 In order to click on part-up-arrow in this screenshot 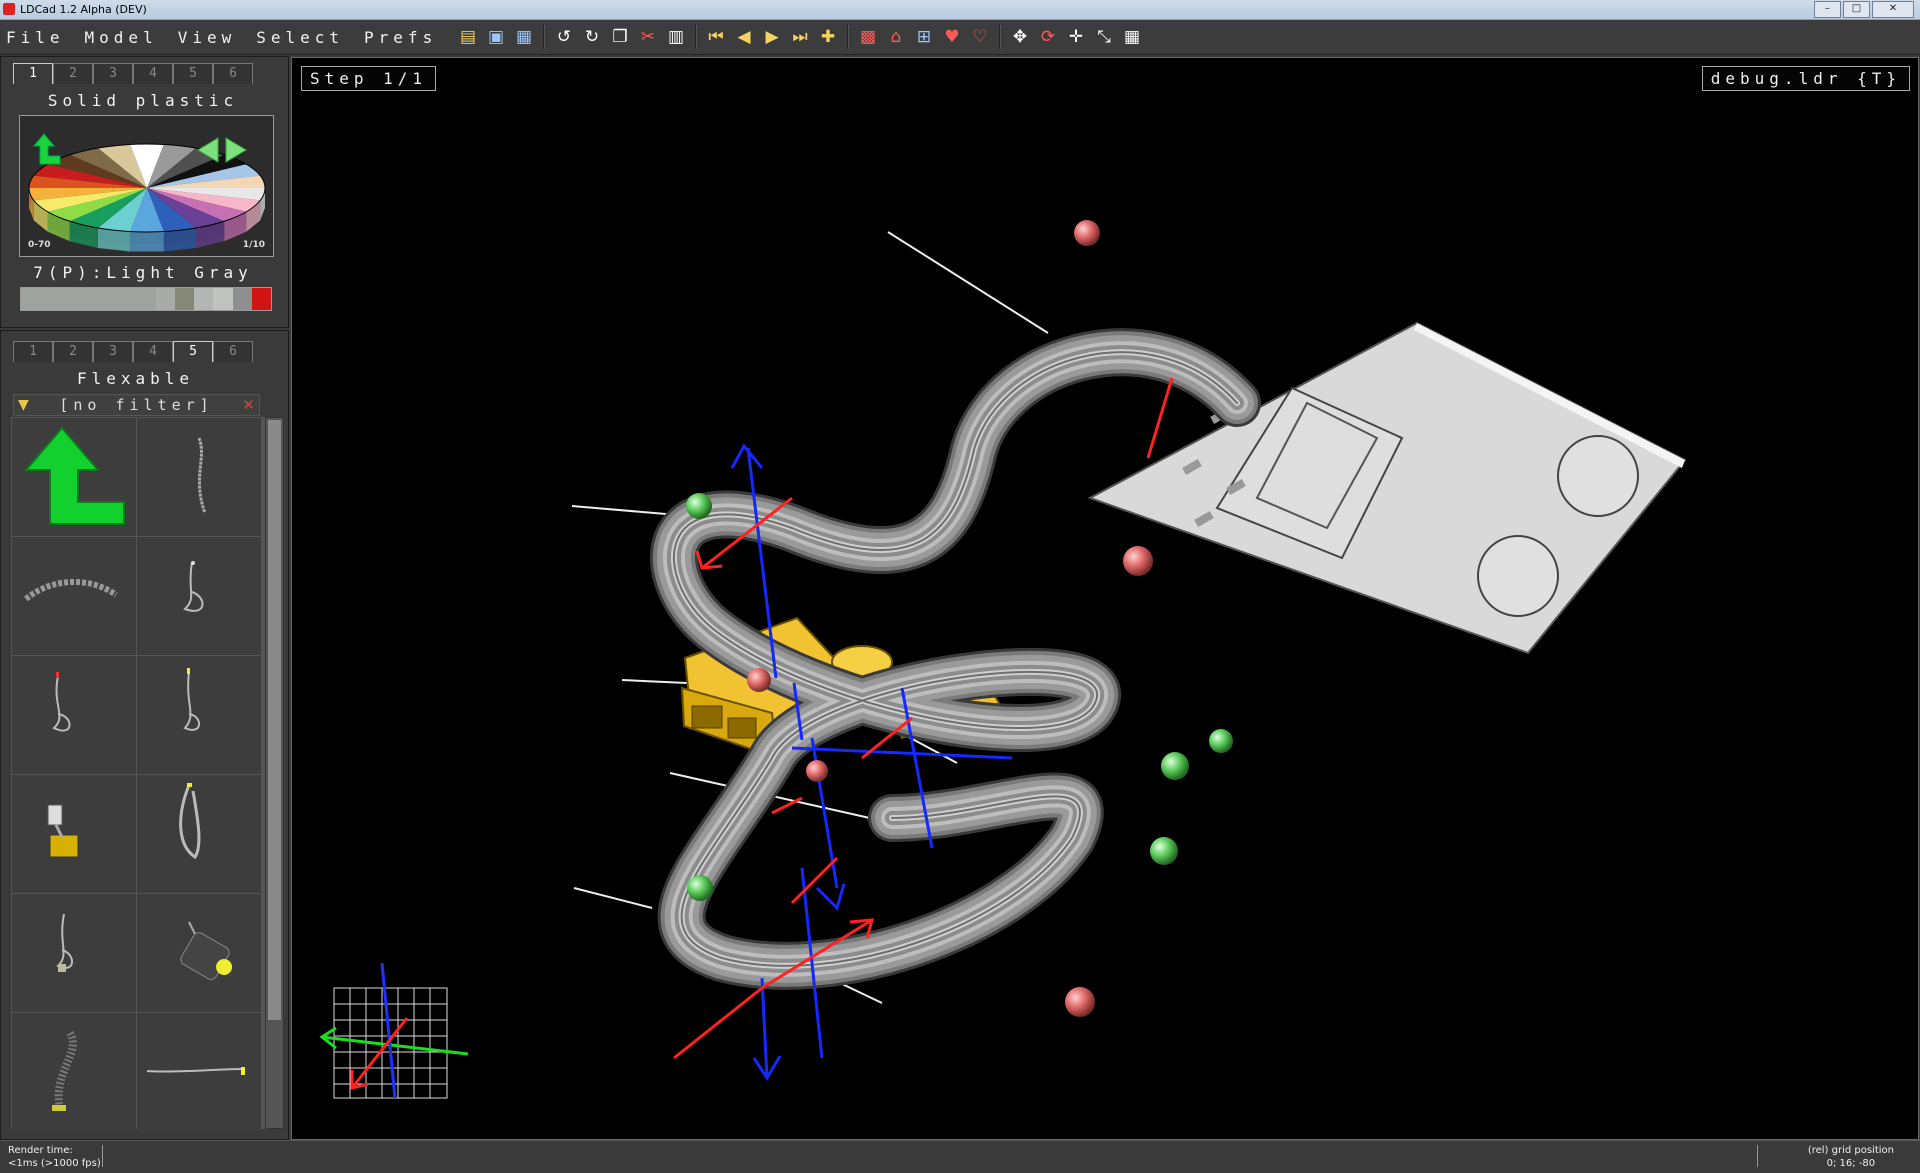, I will do `click(74, 477)`.